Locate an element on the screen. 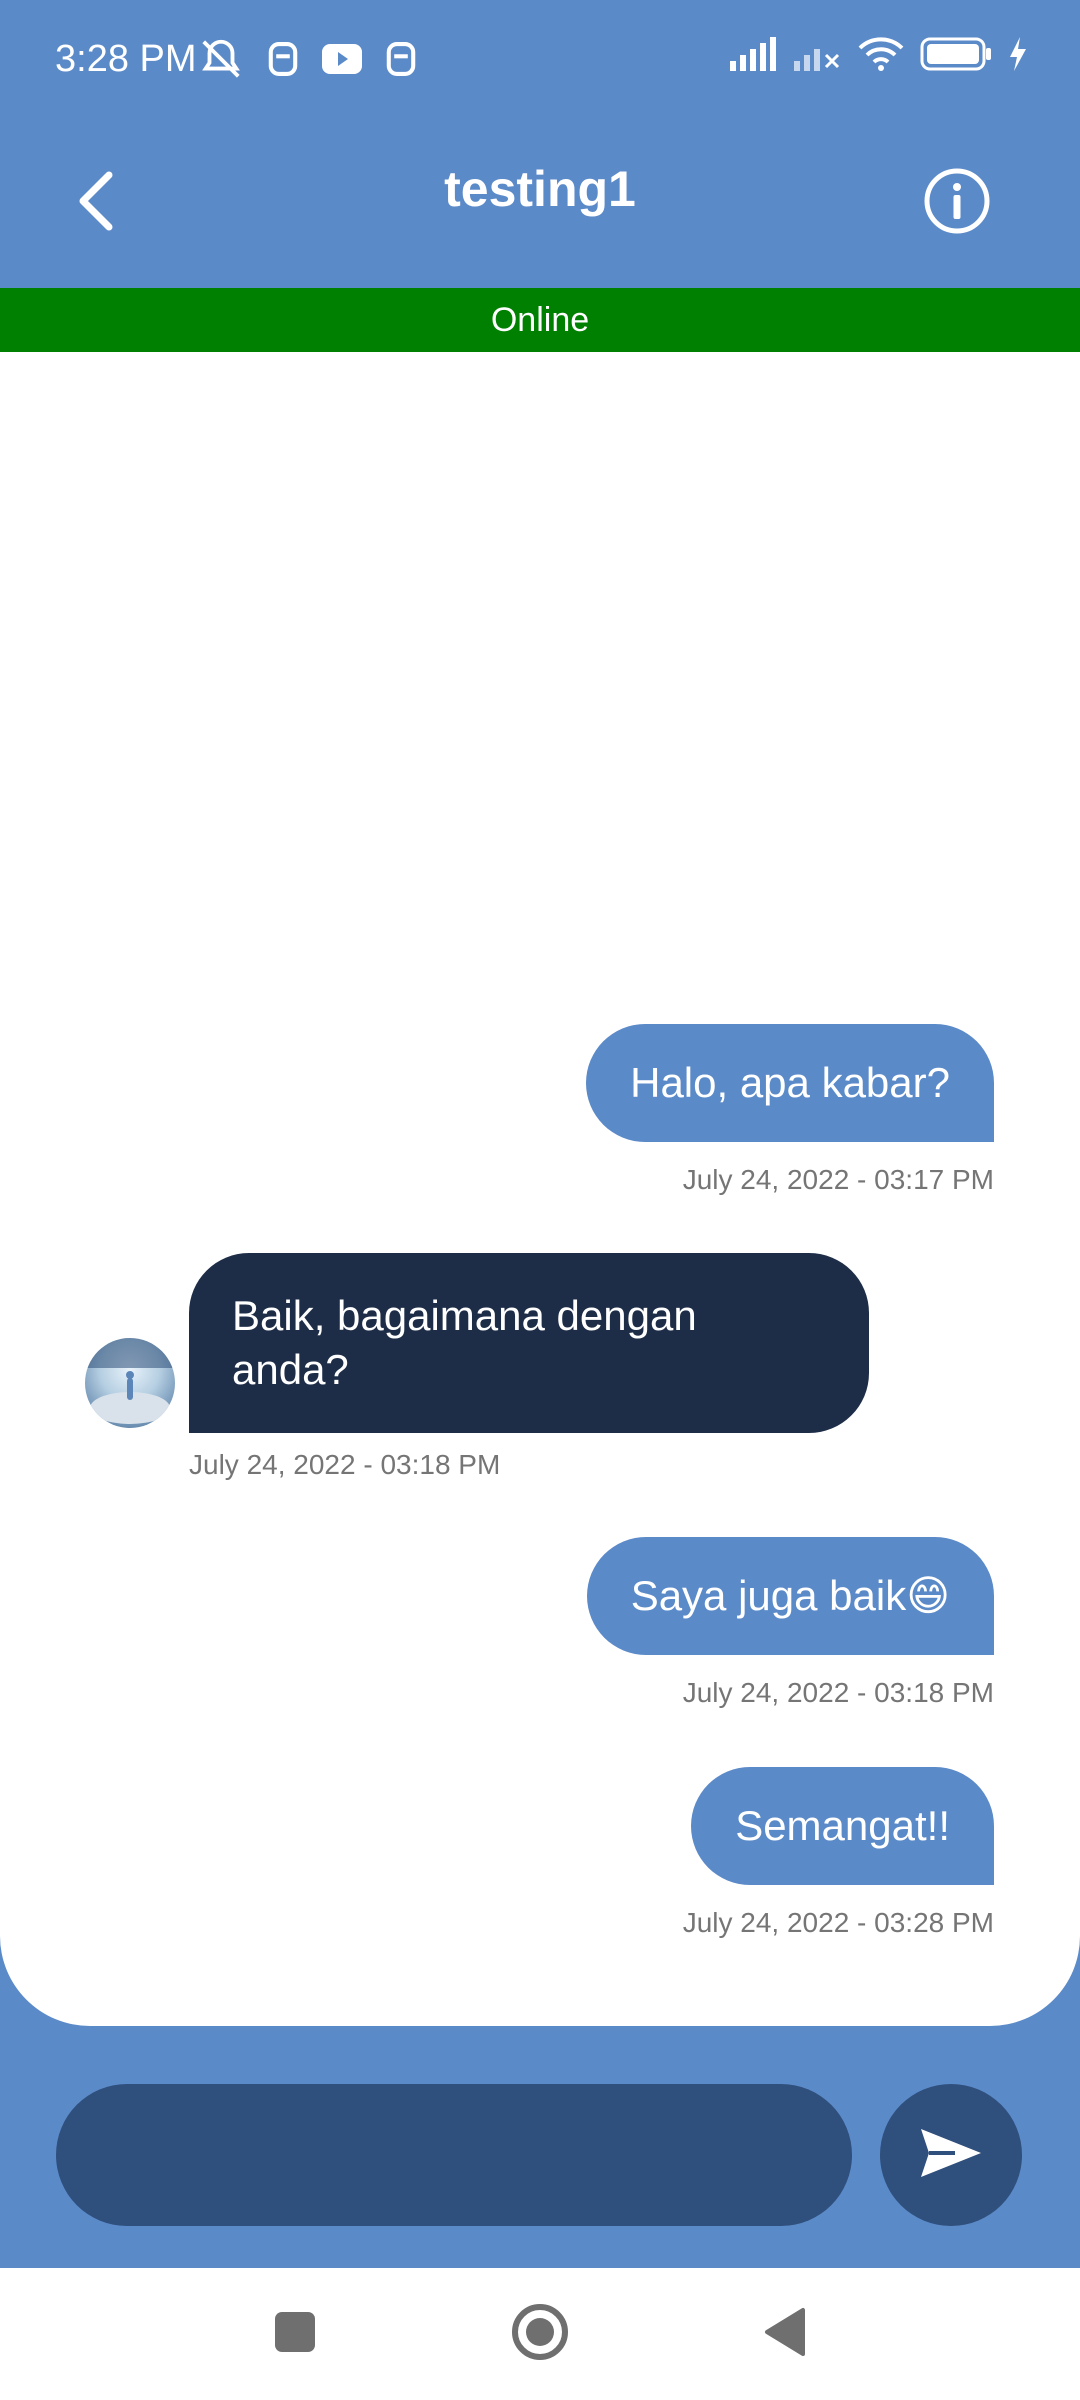 This screenshot has height=2400, width=1080. message-input is located at coordinates (454, 2155).